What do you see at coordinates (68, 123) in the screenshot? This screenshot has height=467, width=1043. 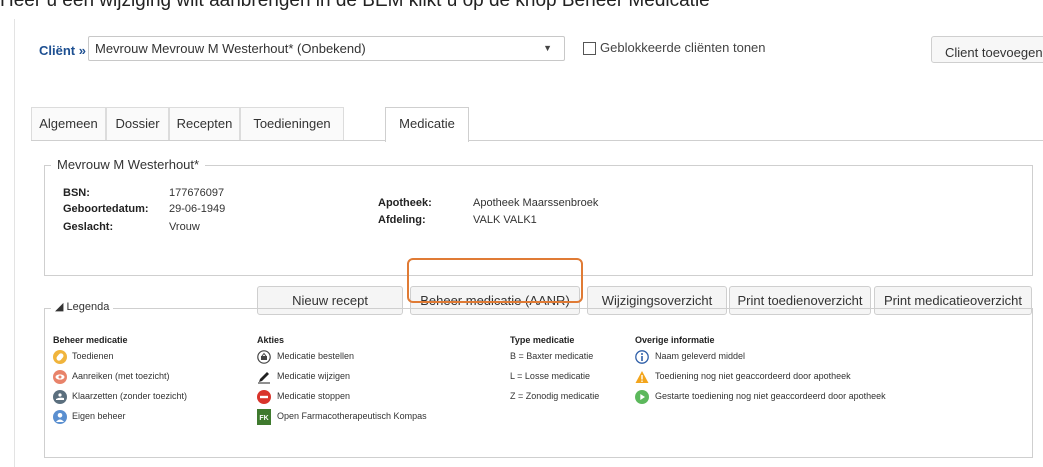 I see `tab-algemeen: Algemeen` at bounding box center [68, 123].